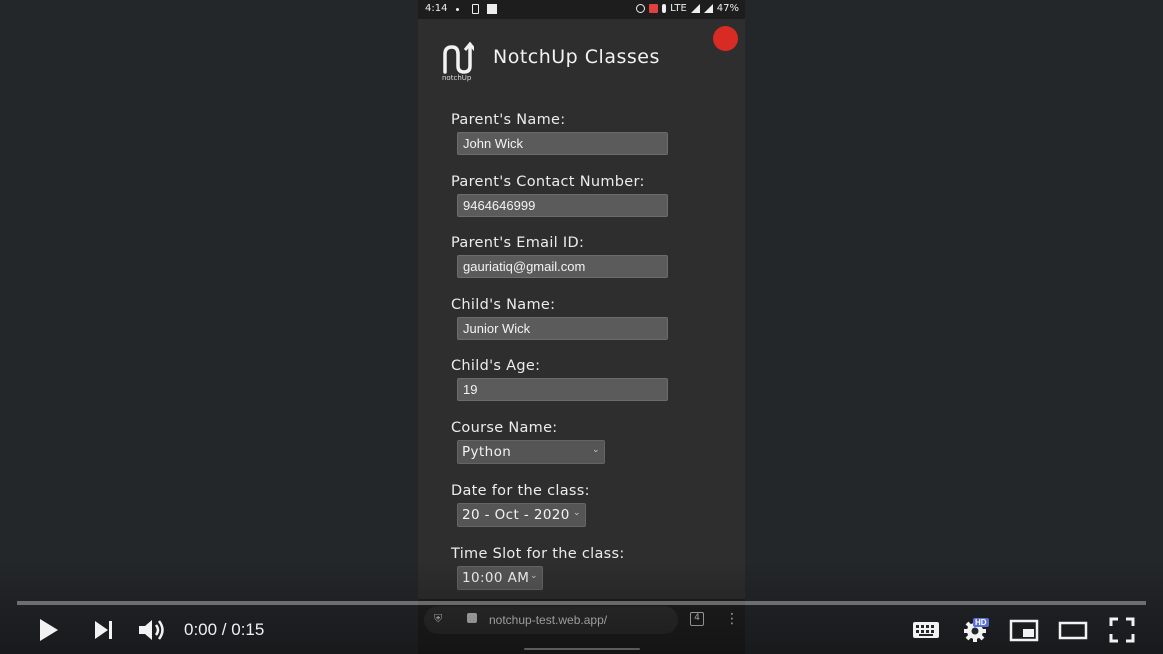 Image resolution: width=1163 pixels, height=654 pixels. I want to click on status-bar: 4:14 LTE 47%, so click(581, 9).